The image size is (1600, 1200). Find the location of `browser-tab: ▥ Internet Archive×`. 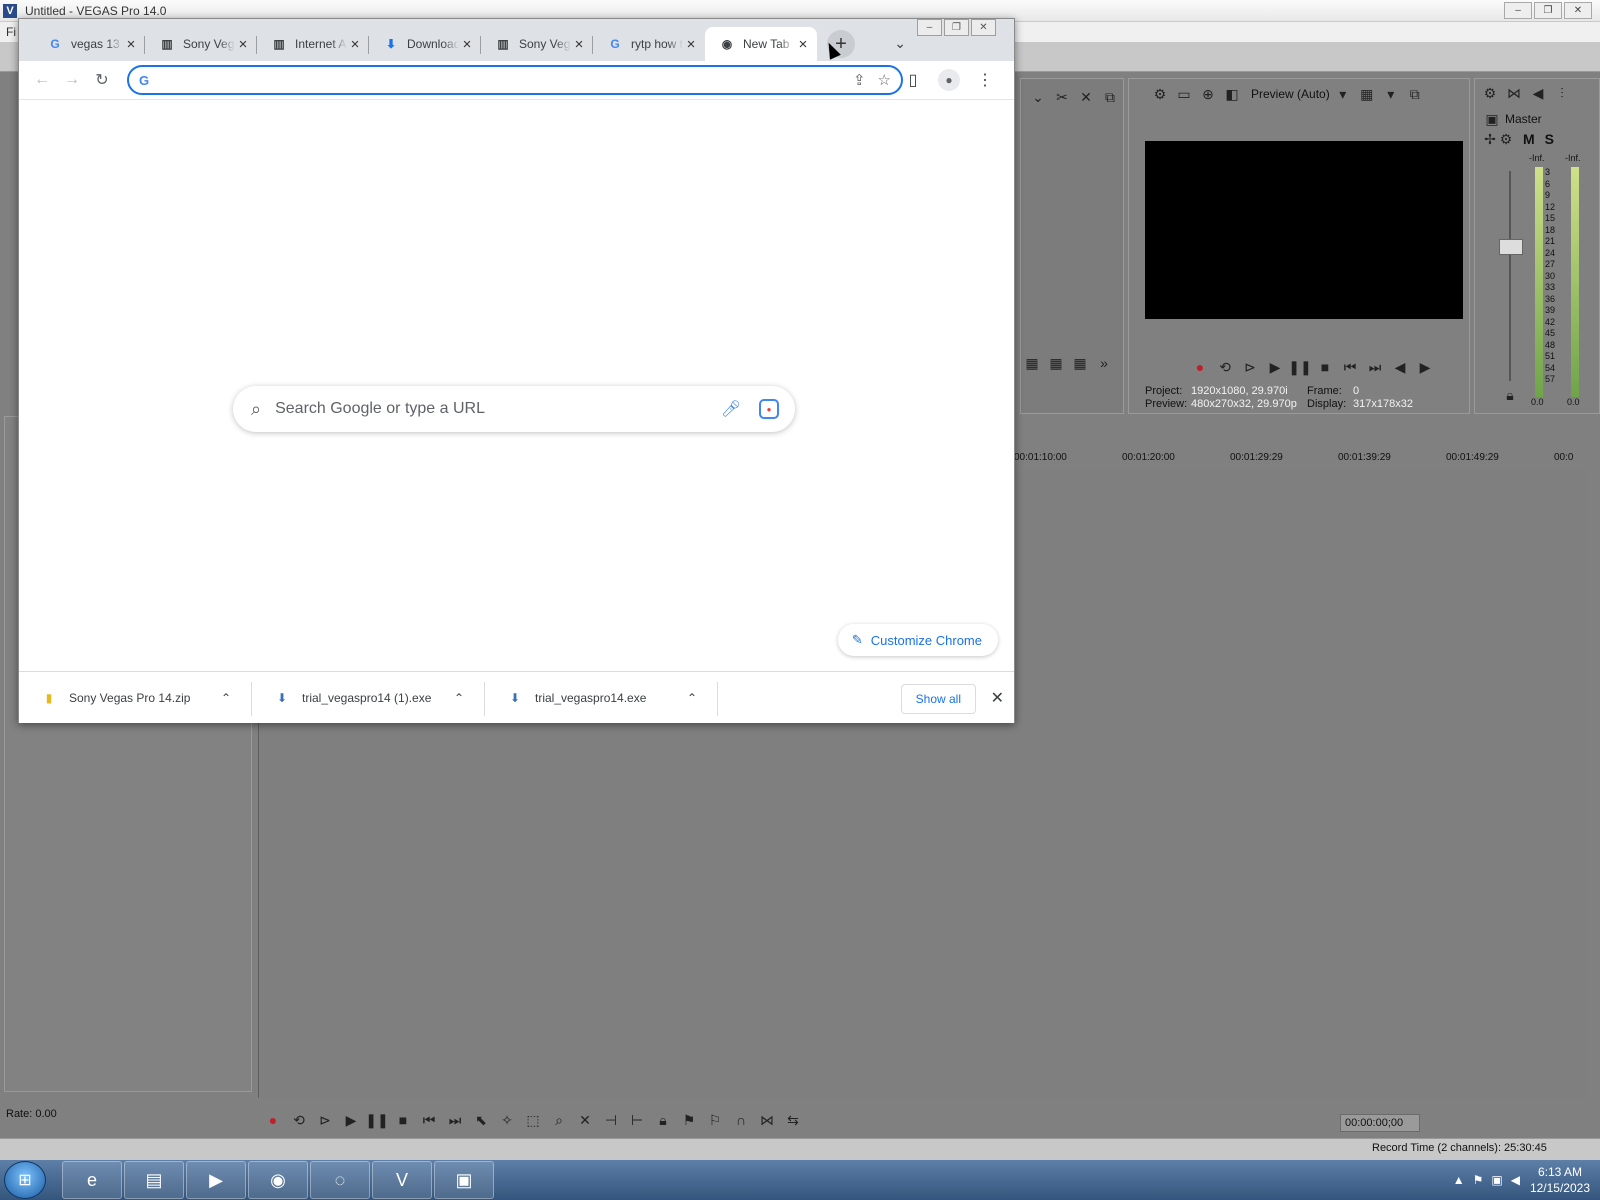

browser-tab: ▥ Internet Archive× is located at coordinates (313, 44).